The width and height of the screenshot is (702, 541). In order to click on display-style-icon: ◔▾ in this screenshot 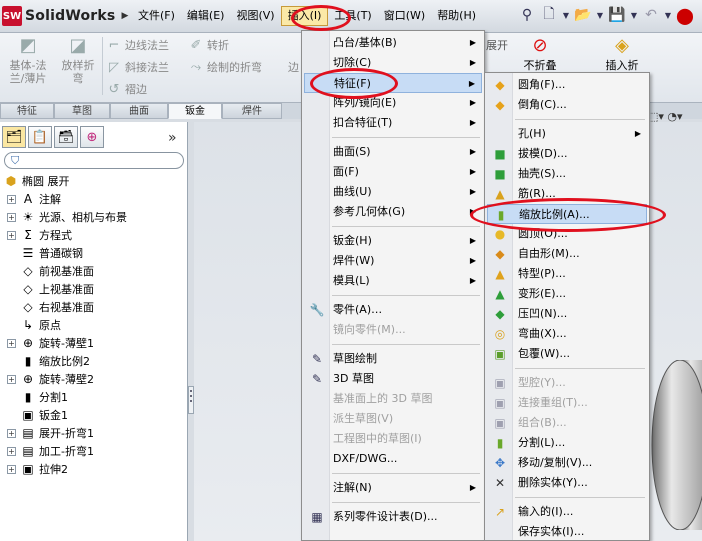, I will do `click(674, 116)`.